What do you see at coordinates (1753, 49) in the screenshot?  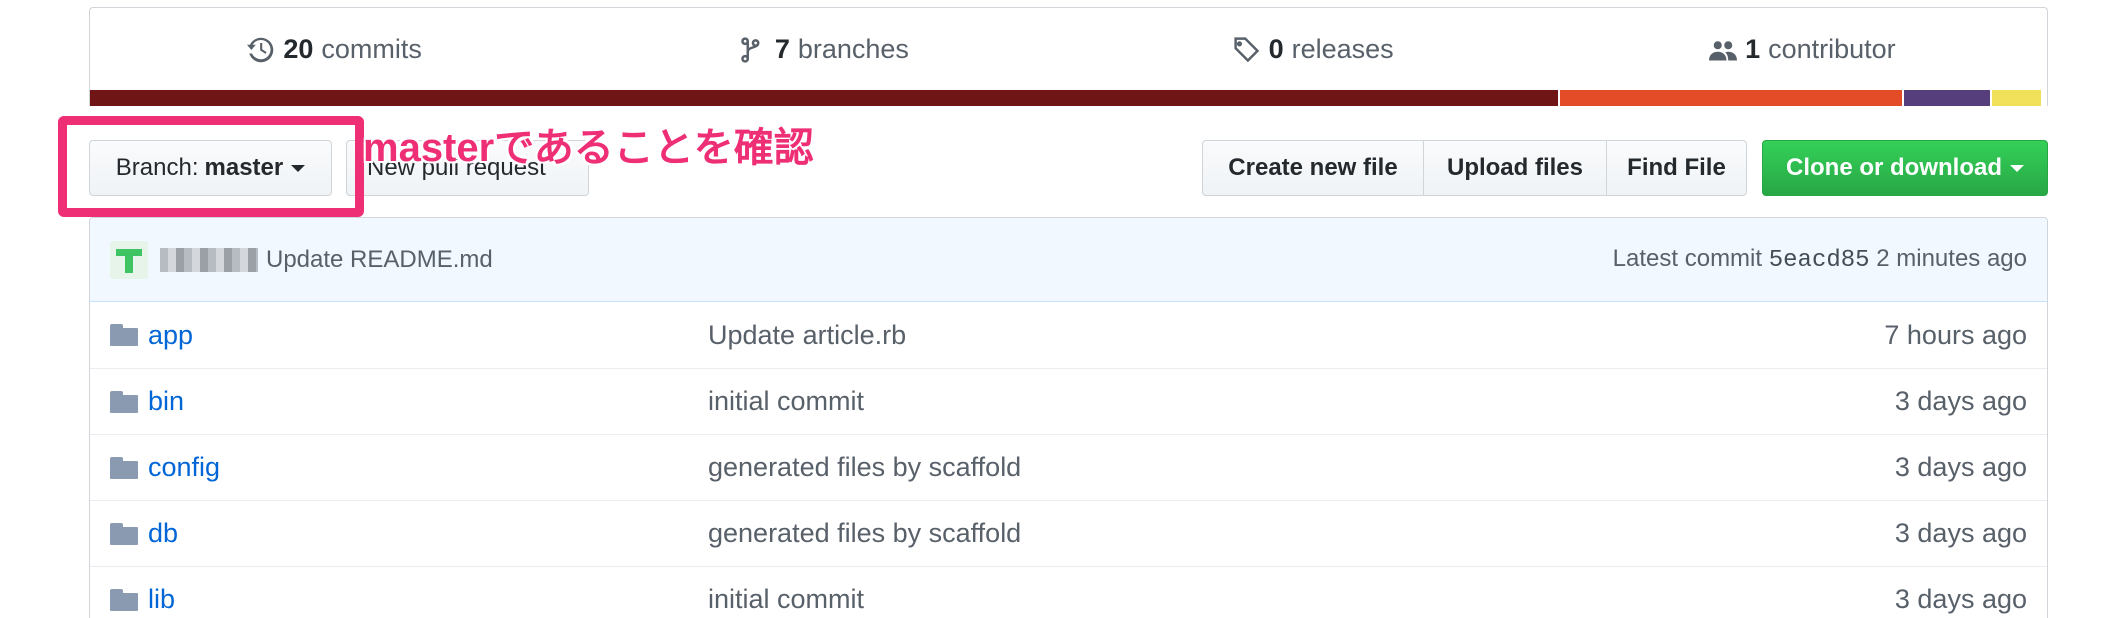 I see `contributors-count: 1` at bounding box center [1753, 49].